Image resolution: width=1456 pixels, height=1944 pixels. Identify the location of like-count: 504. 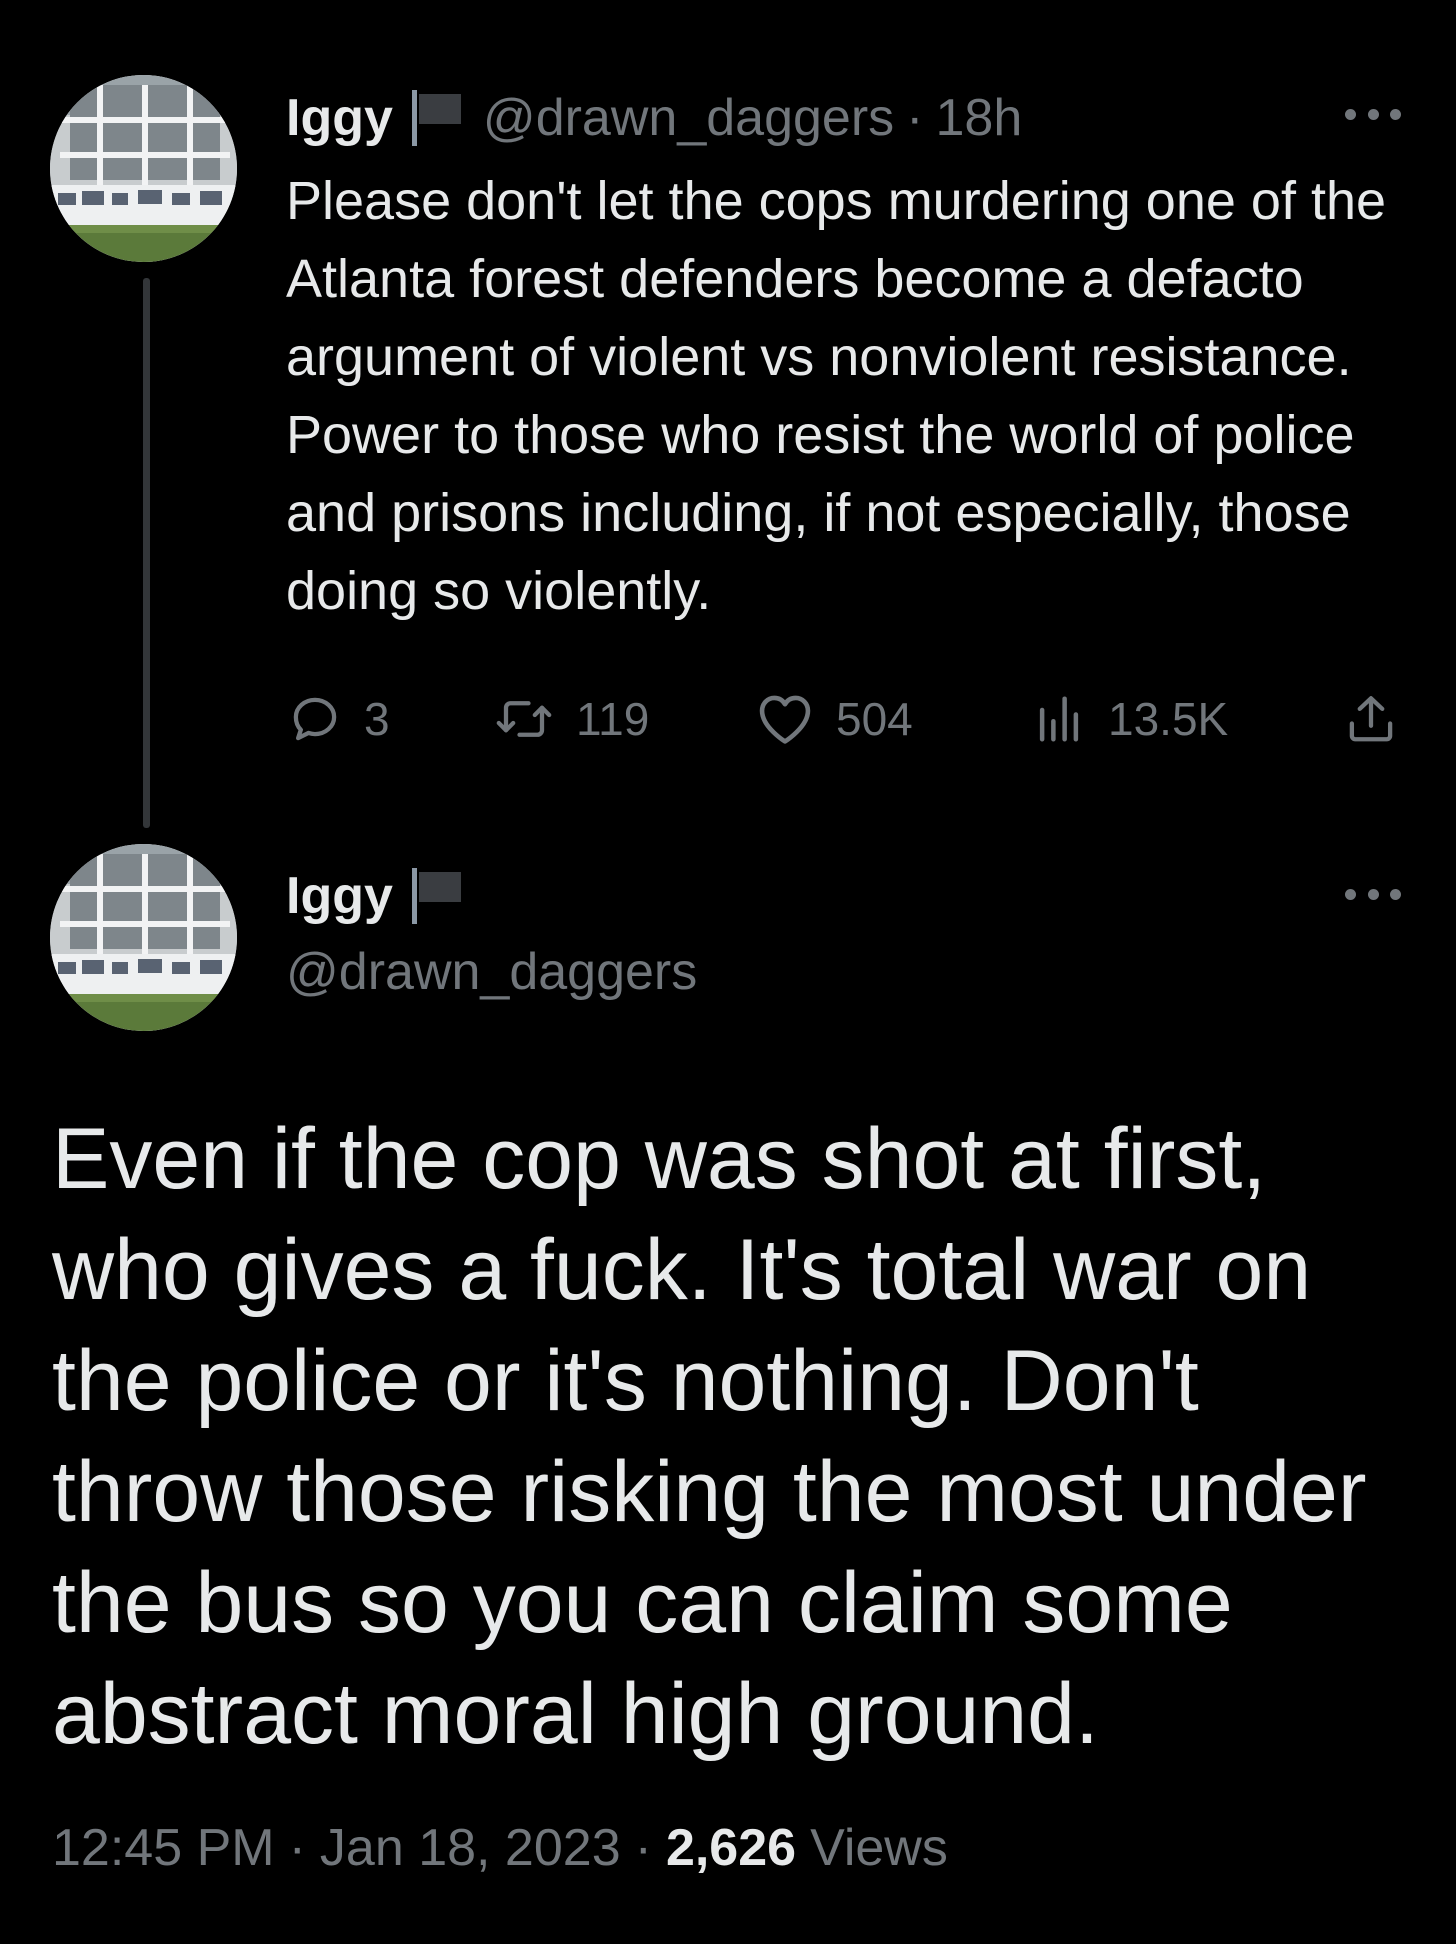
(874, 719).